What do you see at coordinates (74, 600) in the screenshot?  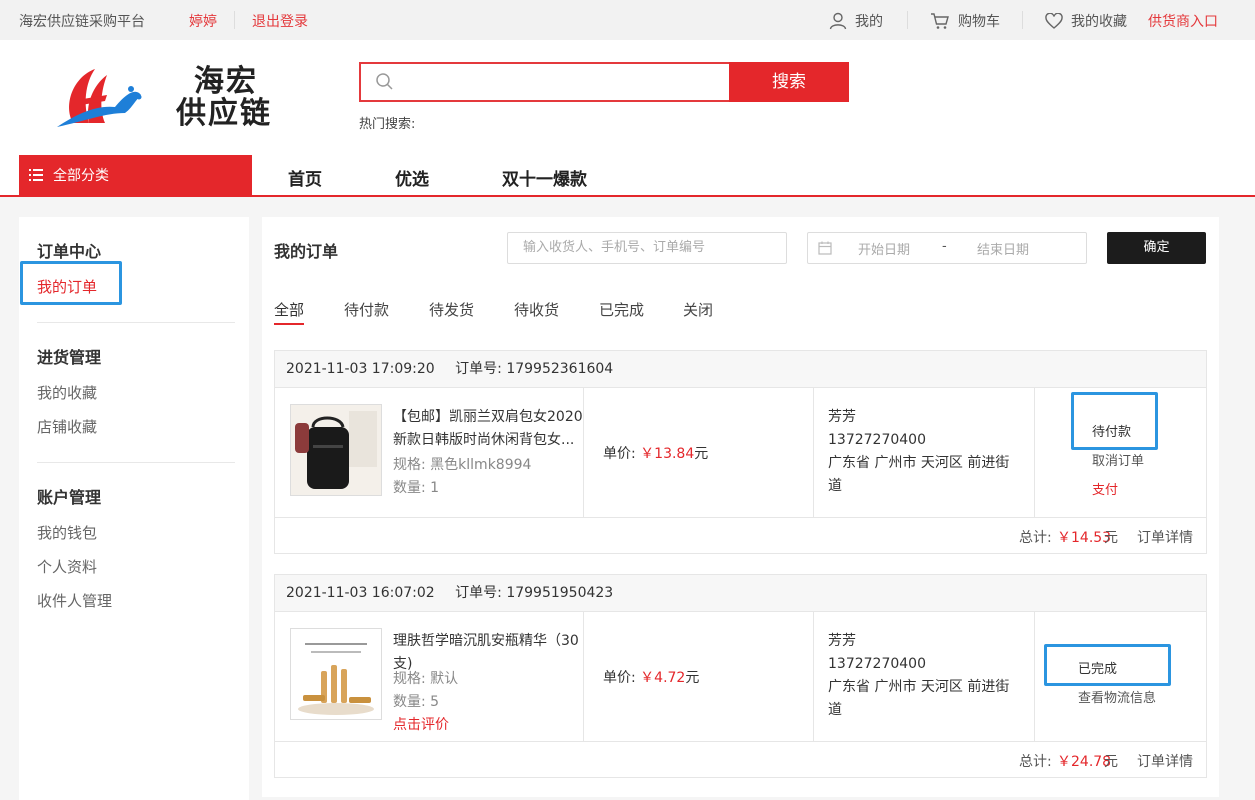 I see `sidebar-item-recipients: 收件人管理` at bounding box center [74, 600].